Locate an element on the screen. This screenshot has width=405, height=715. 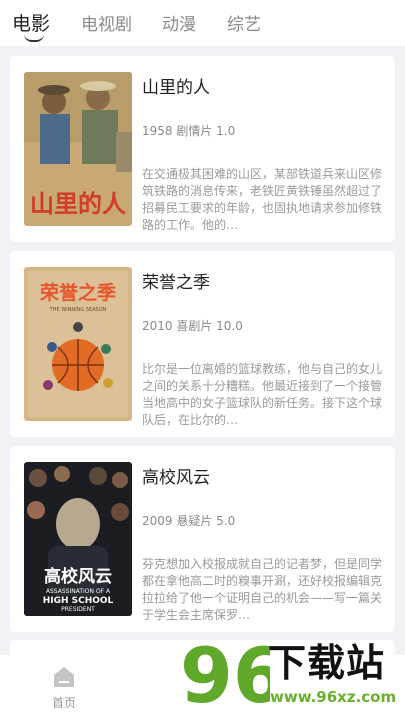
movie-title: 高校风云 is located at coordinates (176, 478).